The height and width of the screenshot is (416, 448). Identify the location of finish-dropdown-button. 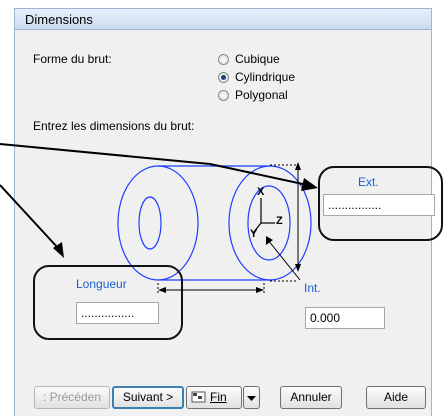
(251, 397).